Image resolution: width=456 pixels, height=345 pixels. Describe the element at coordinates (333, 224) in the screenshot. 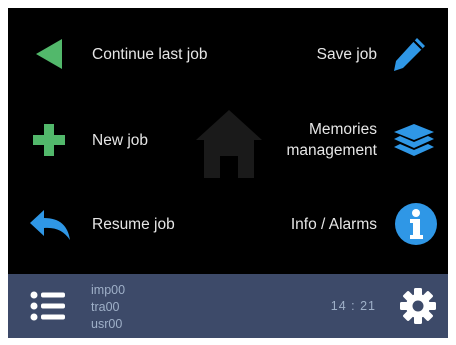

I see `info-alarms-label: Info / Alarms` at that location.